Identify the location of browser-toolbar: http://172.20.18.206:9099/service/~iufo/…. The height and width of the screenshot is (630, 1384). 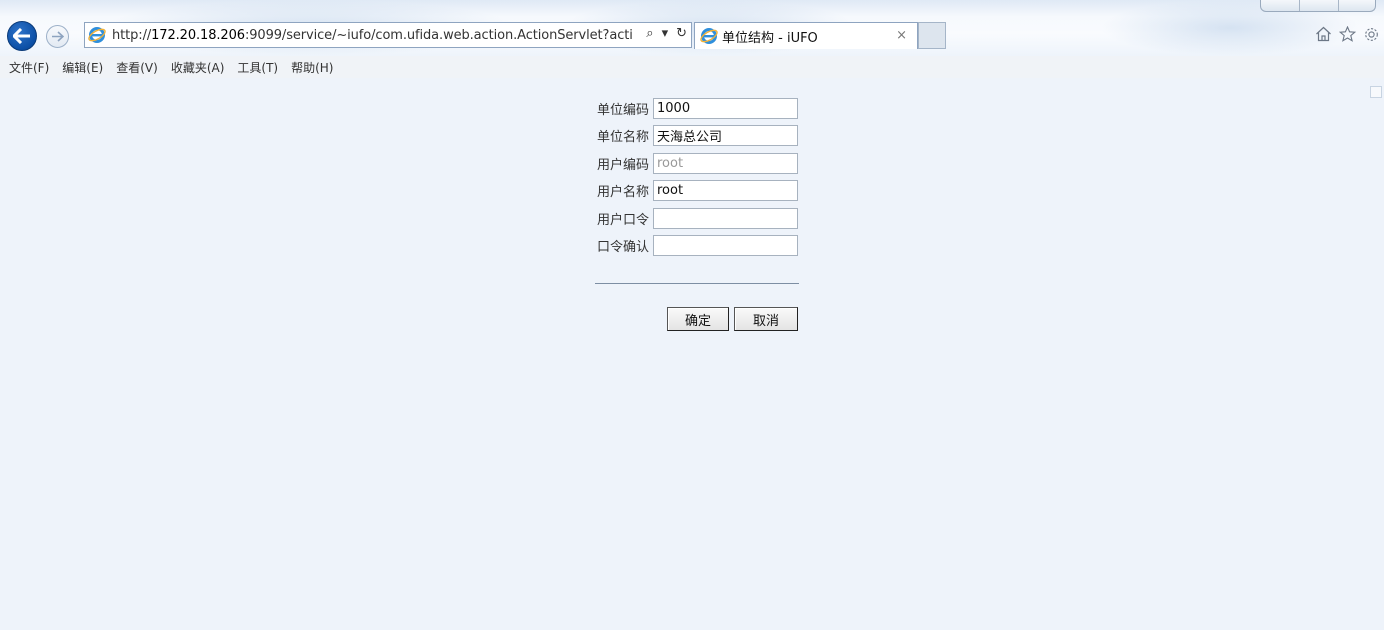
(692, 28).